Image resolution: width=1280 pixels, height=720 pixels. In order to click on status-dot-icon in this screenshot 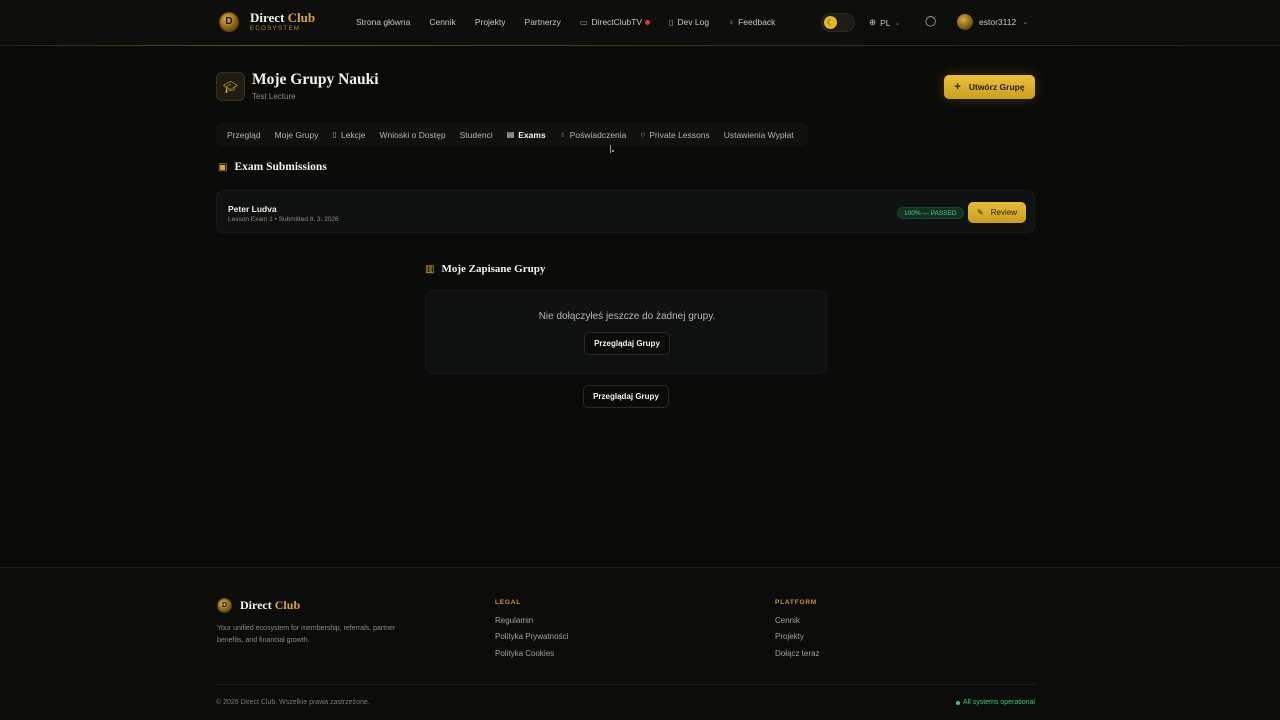, I will do `click(958, 702)`.